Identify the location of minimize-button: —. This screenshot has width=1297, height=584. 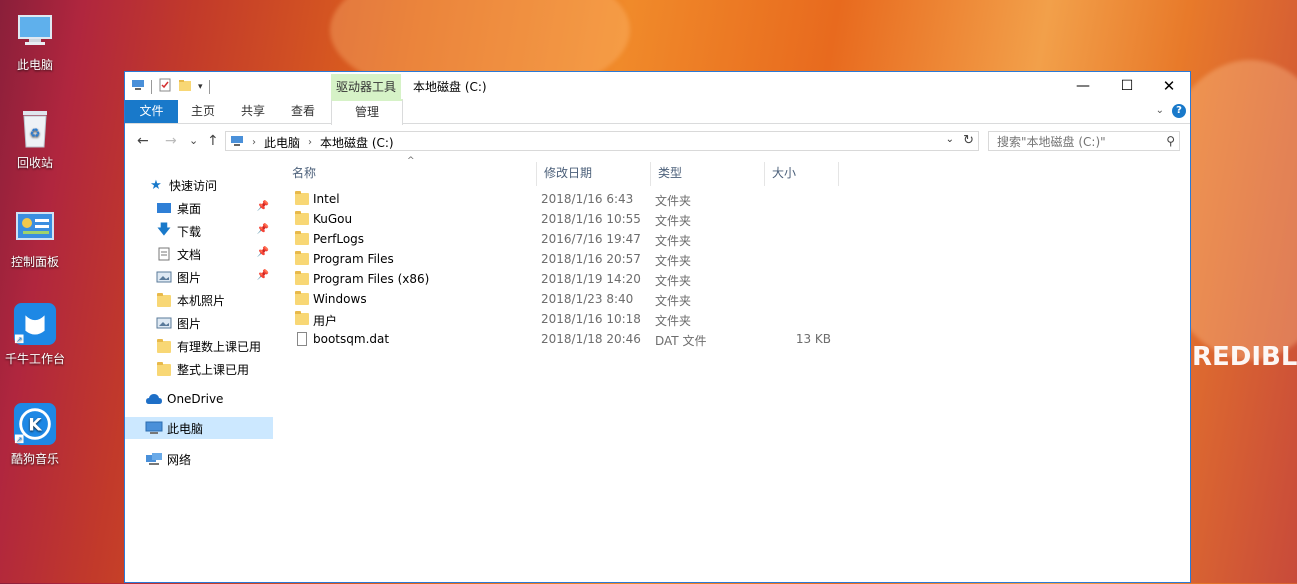
(1083, 86).